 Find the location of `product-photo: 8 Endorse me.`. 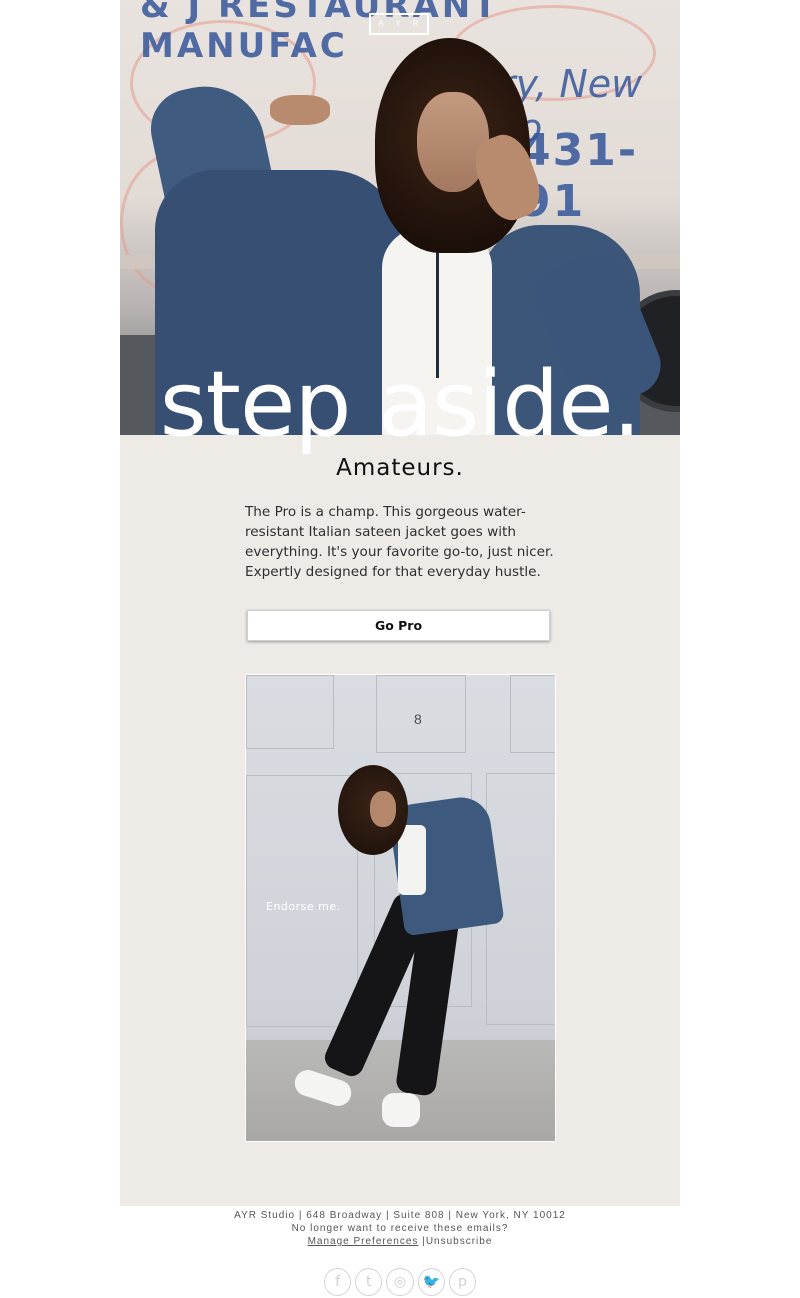

product-photo: 8 Endorse me. is located at coordinates (400, 908).